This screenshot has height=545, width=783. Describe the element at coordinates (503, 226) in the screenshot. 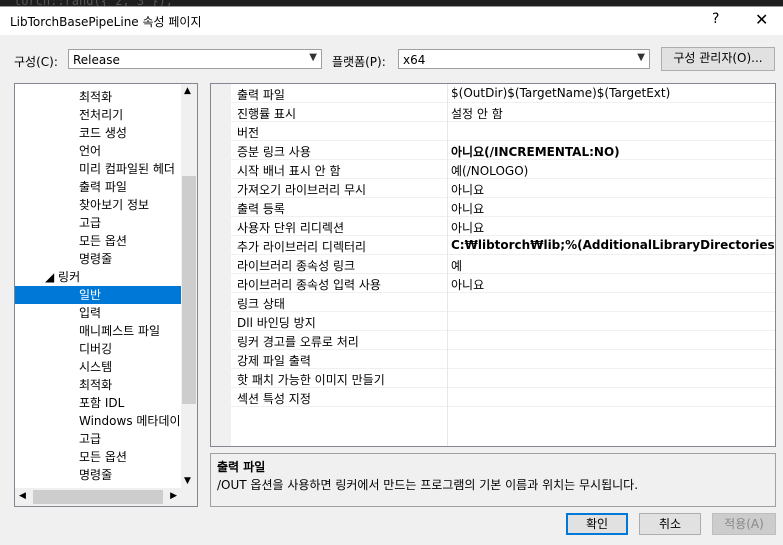

I see `property-row: 사용자 단위 리디렉션 아니요` at that location.